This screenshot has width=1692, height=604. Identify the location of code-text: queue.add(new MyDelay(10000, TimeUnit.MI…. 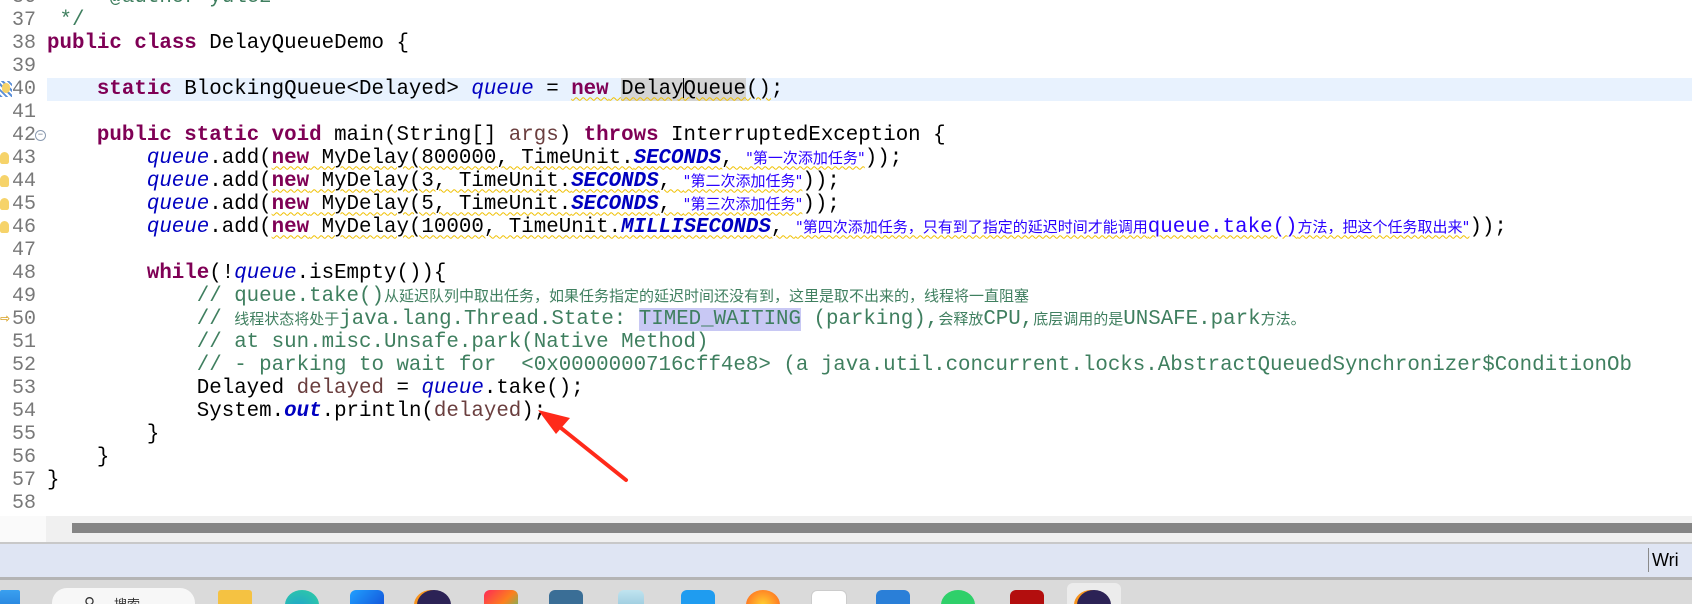
(869, 227).